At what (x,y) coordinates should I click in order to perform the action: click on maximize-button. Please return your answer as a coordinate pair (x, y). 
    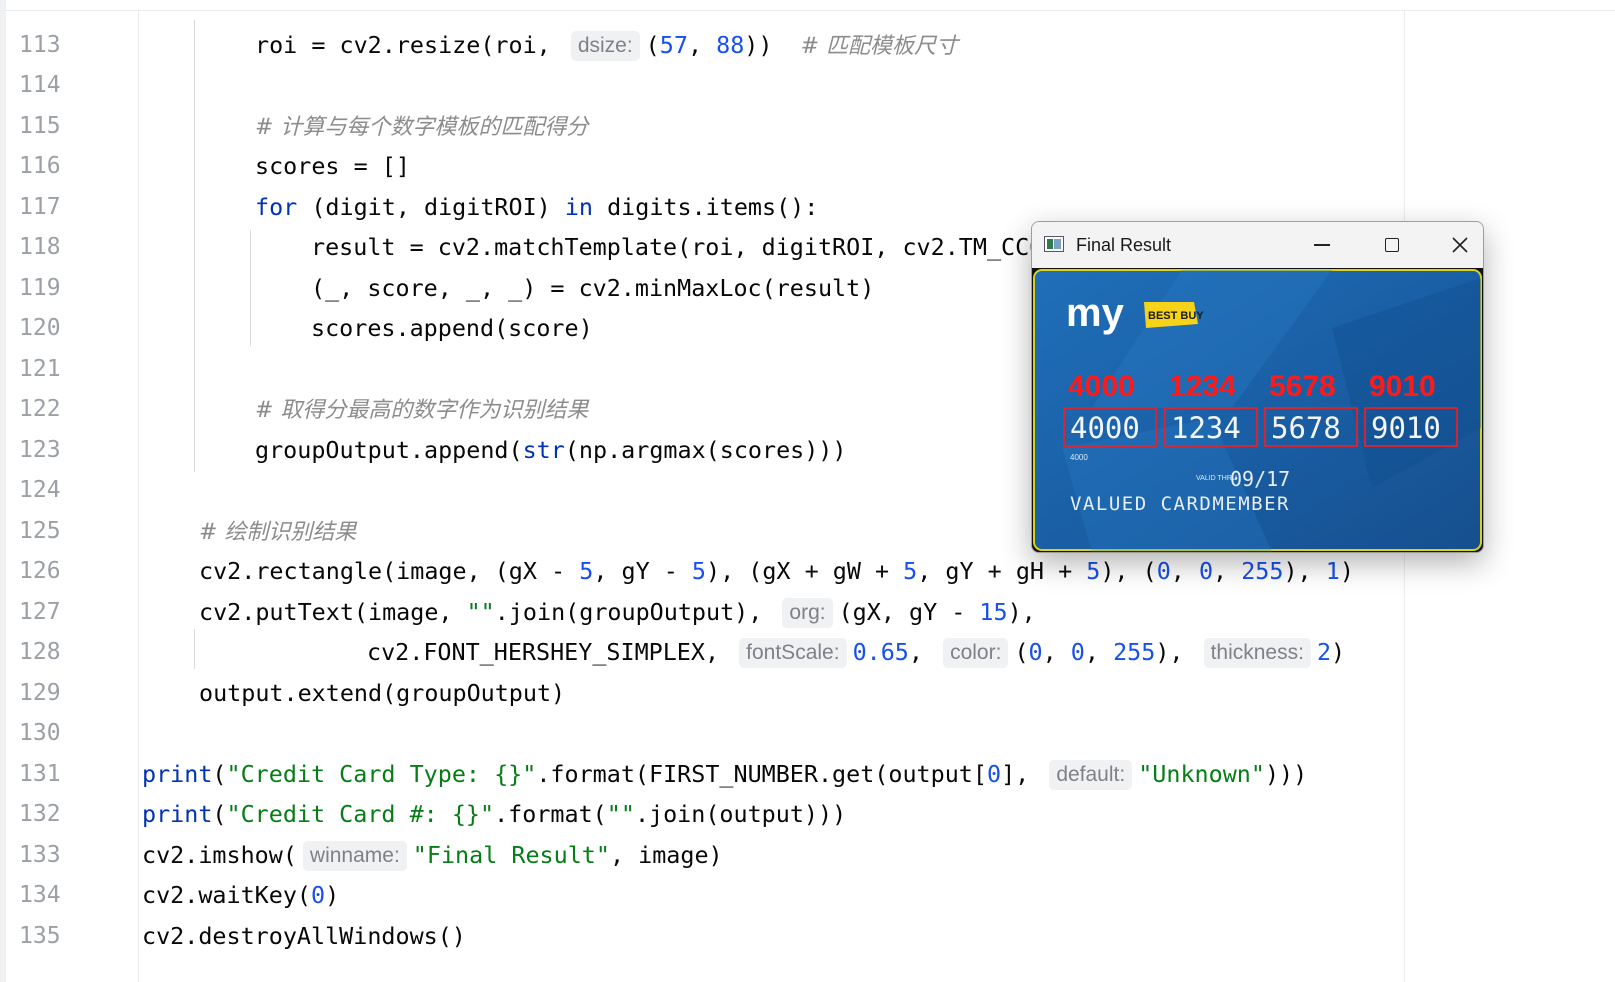
    Looking at the image, I should click on (1392, 245).